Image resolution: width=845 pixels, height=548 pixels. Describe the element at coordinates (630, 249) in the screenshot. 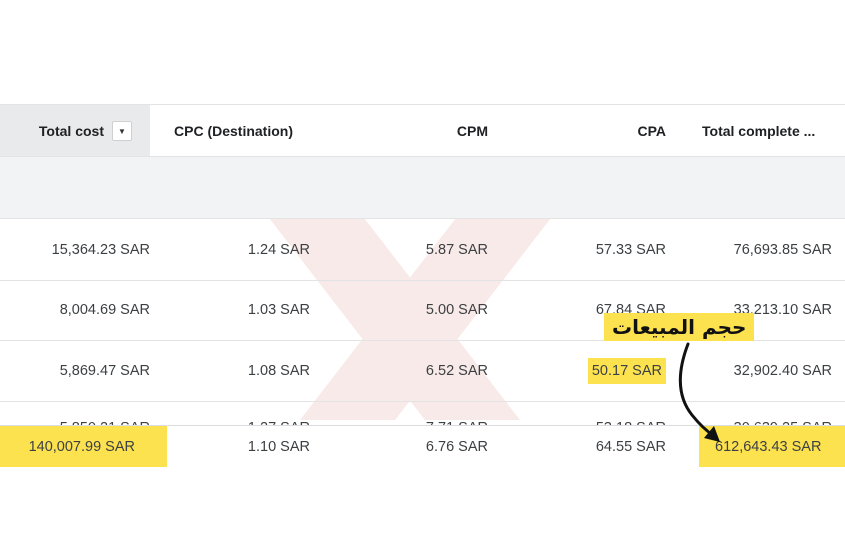

I see `cpa-cell: 57.33 SAR` at that location.